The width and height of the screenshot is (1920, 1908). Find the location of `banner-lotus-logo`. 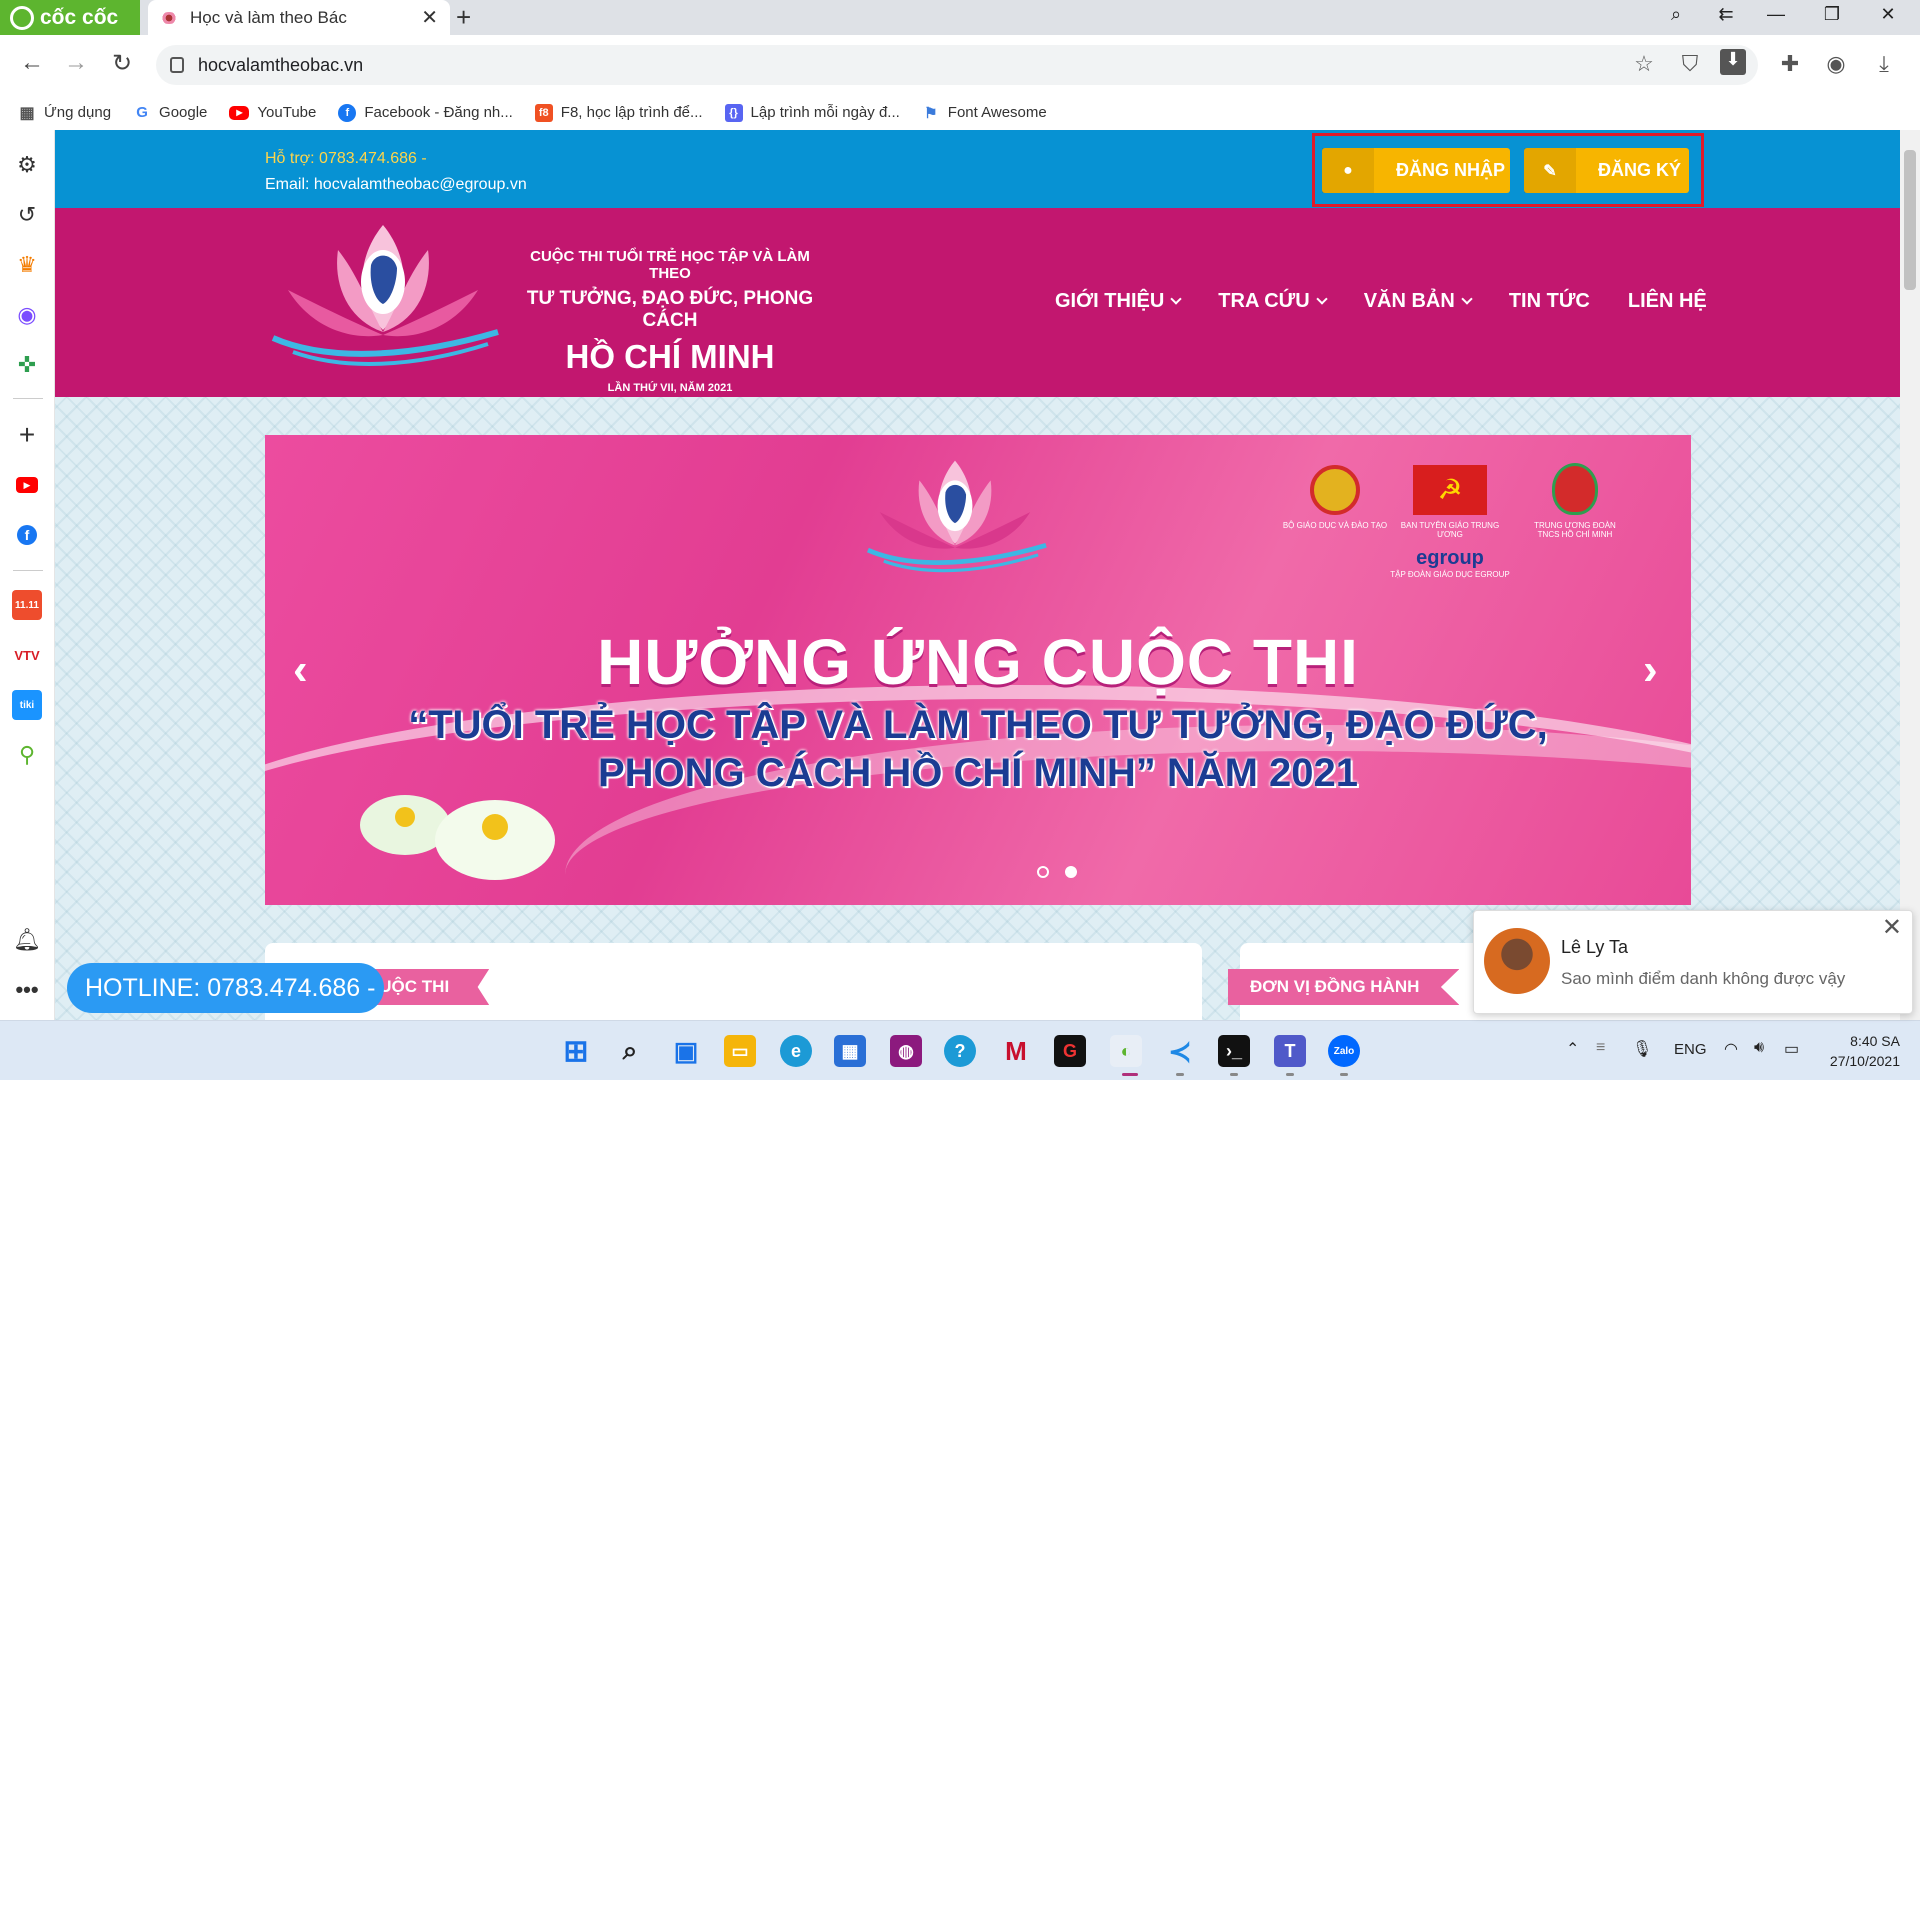

banner-lotus-logo is located at coordinates (956, 516).